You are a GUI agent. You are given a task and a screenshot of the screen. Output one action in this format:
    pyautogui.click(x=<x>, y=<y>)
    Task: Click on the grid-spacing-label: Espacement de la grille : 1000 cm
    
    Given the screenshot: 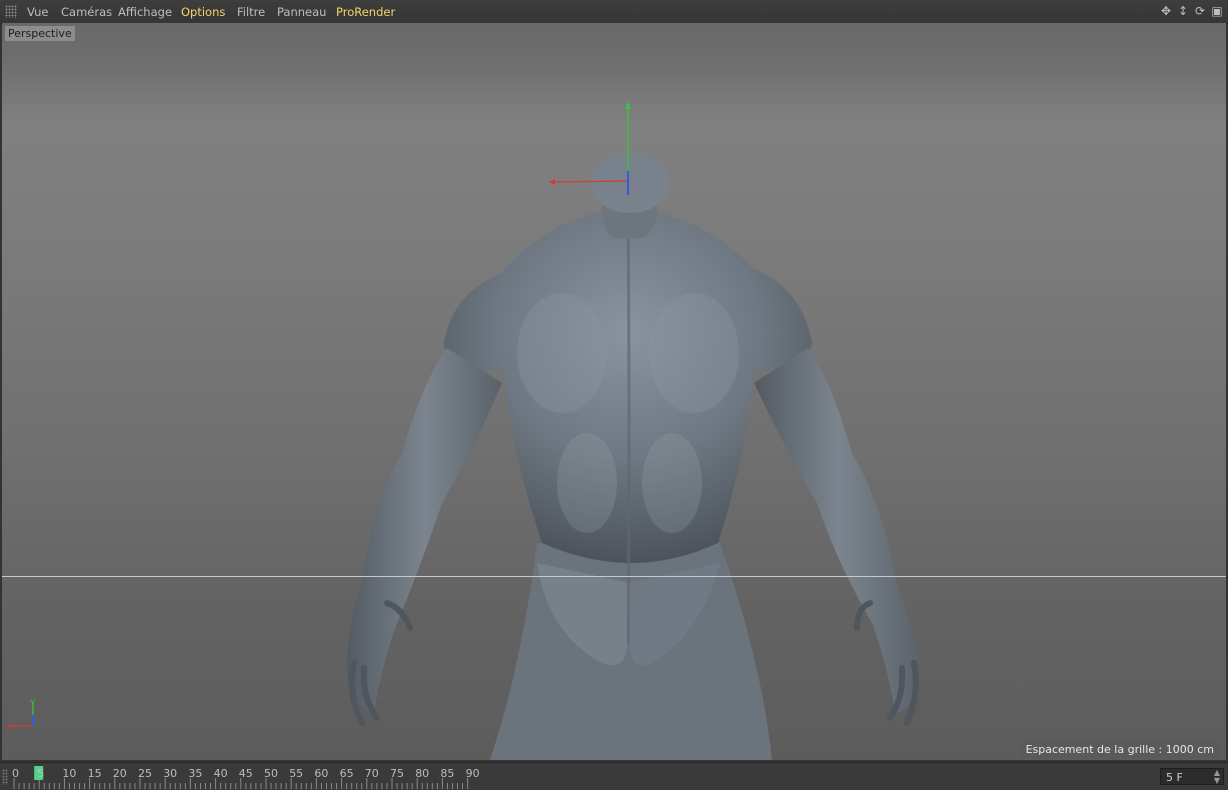 What is the action you would take?
    pyautogui.click(x=1119, y=749)
    